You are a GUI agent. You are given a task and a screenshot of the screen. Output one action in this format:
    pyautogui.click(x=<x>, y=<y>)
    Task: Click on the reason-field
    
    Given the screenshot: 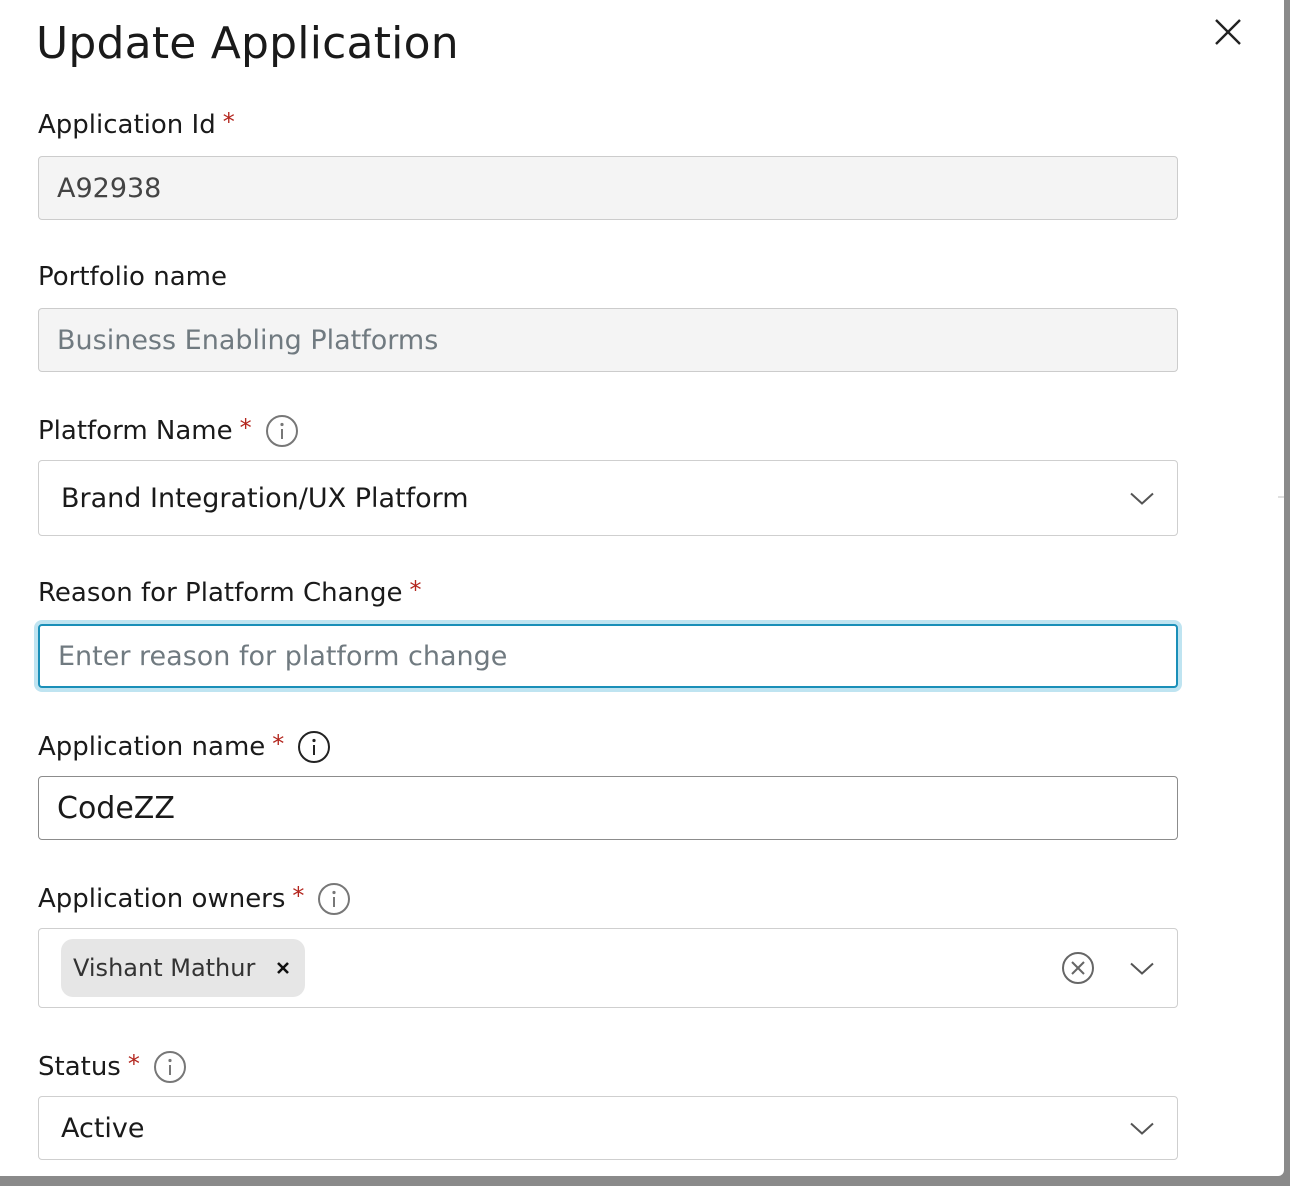 What is the action you would take?
    pyautogui.click(x=608, y=656)
    